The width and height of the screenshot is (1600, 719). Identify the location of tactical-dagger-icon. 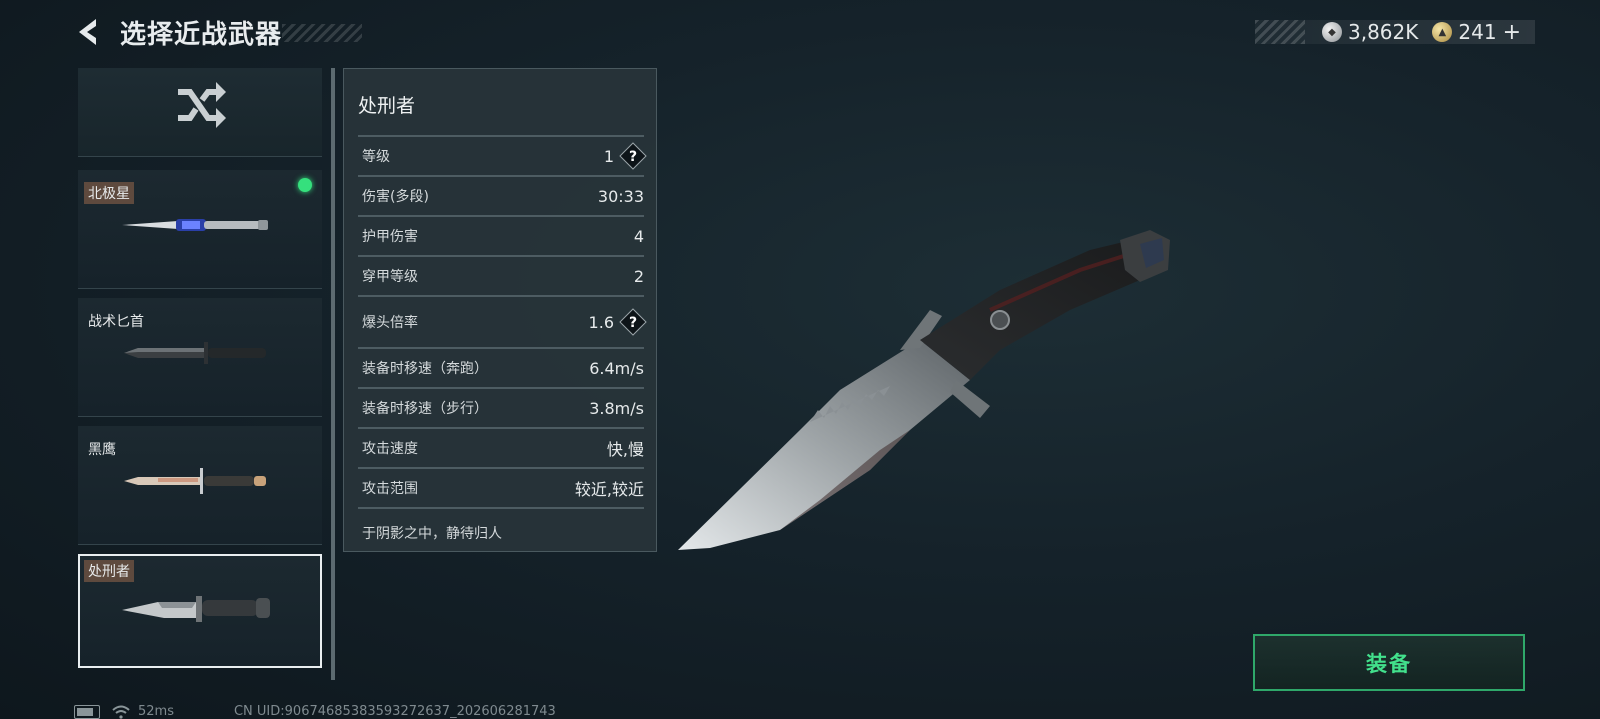
(195, 353).